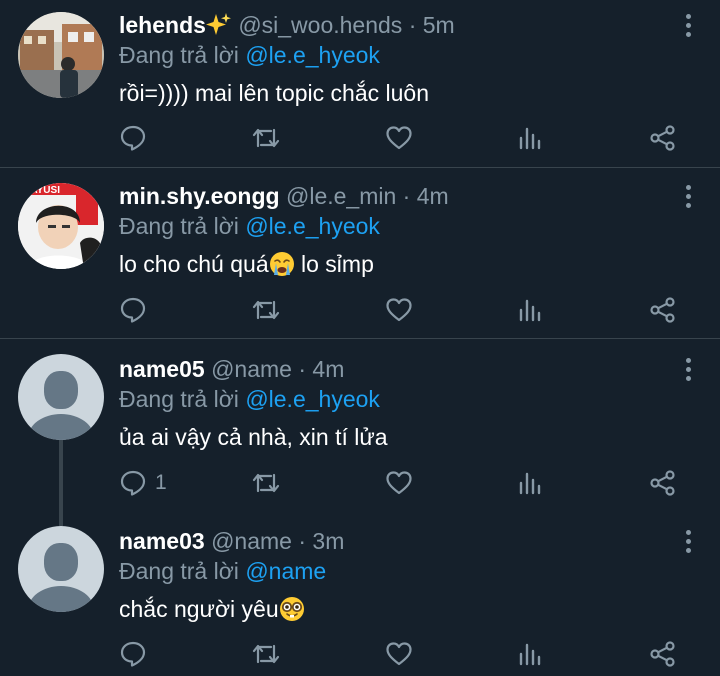 The image size is (720, 676). What do you see at coordinates (199, 609) in the screenshot?
I see `tweet-text-part: chắc người yêu` at bounding box center [199, 609].